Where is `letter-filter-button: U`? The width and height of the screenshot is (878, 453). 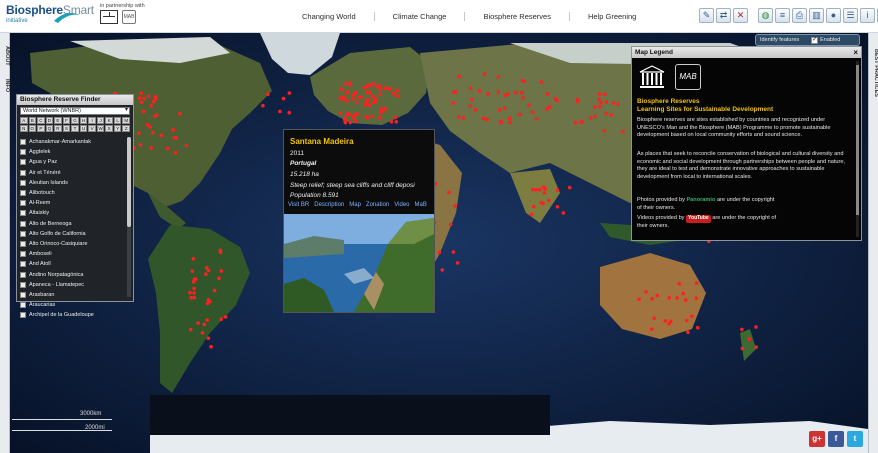
letter-filter-button: U is located at coordinates (83, 128).